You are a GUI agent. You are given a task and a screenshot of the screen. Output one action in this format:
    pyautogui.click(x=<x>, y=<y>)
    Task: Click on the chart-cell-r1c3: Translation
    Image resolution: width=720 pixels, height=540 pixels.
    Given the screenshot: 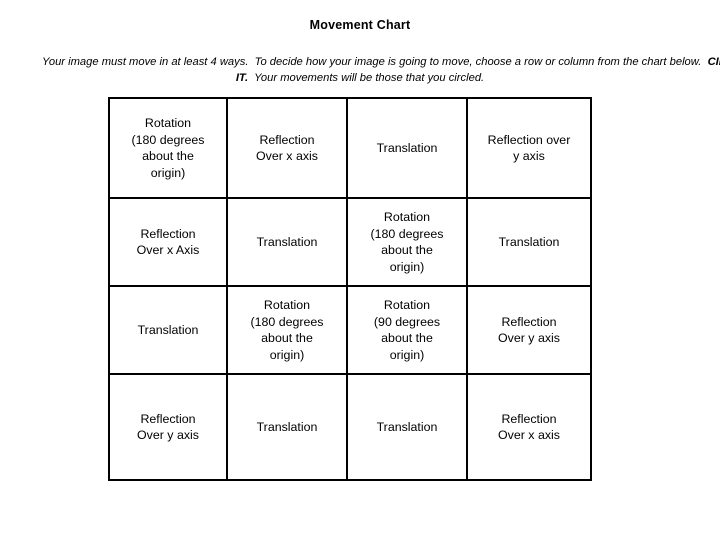 What is the action you would take?
    pyautogui.click(x=529, y=242)
    